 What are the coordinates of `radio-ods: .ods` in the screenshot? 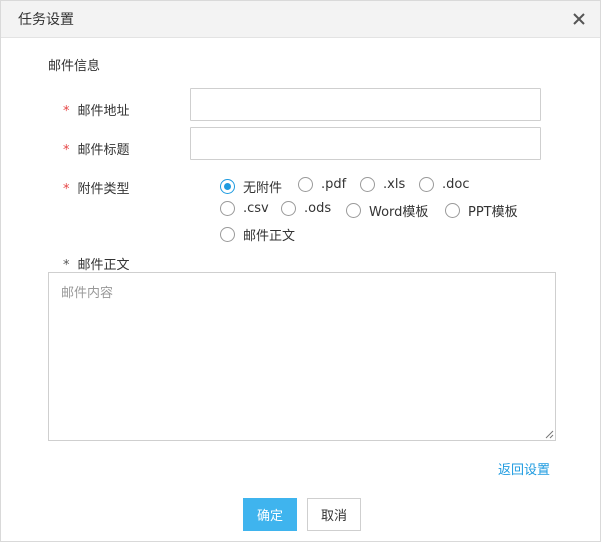 It's located at (306, 208).